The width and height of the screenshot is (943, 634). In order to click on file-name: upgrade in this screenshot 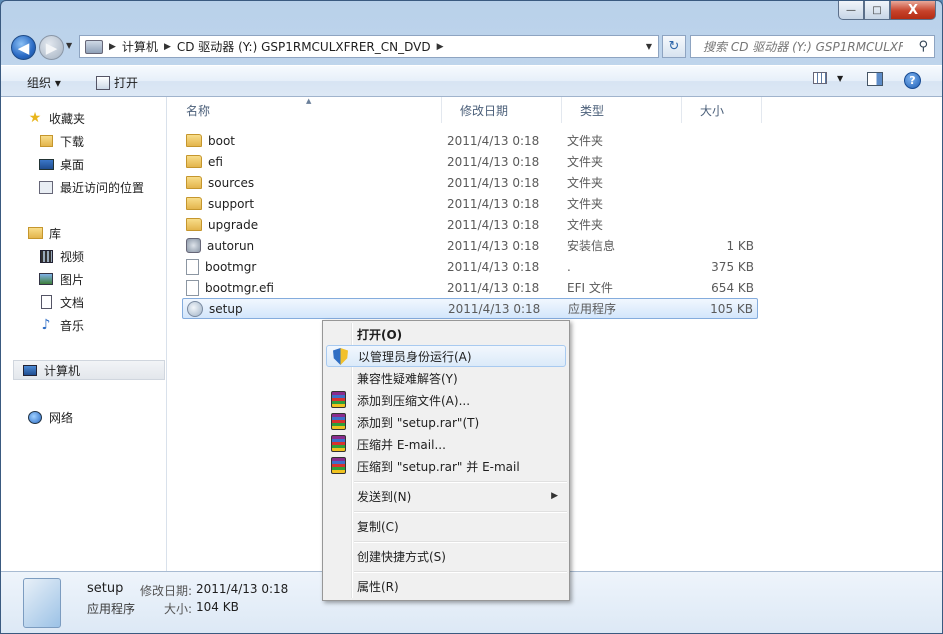, I will do `click(233, 224)`.